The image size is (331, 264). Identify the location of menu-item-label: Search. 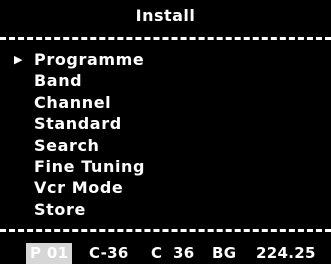
(67, 145).